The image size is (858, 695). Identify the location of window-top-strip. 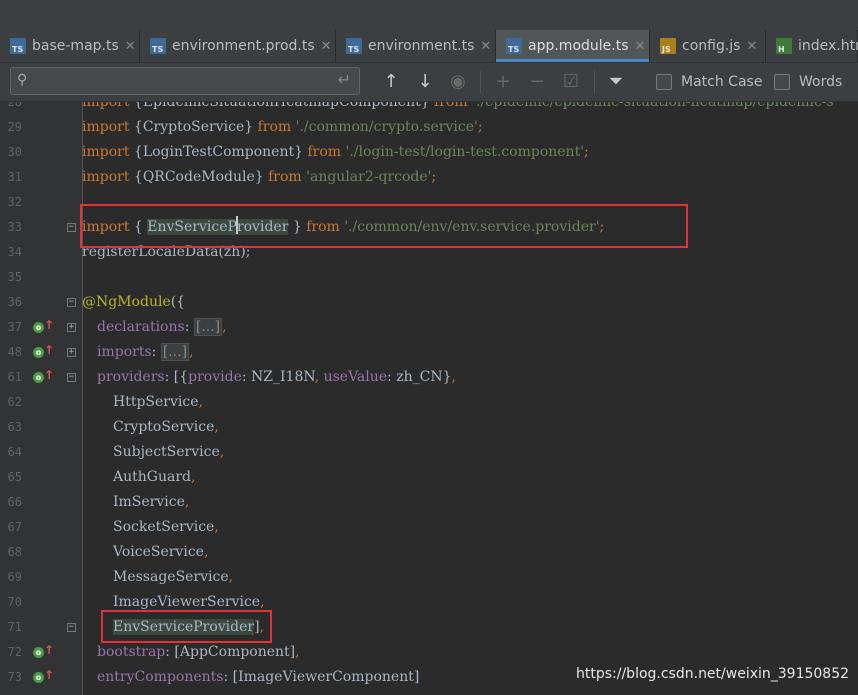
(429, 15).